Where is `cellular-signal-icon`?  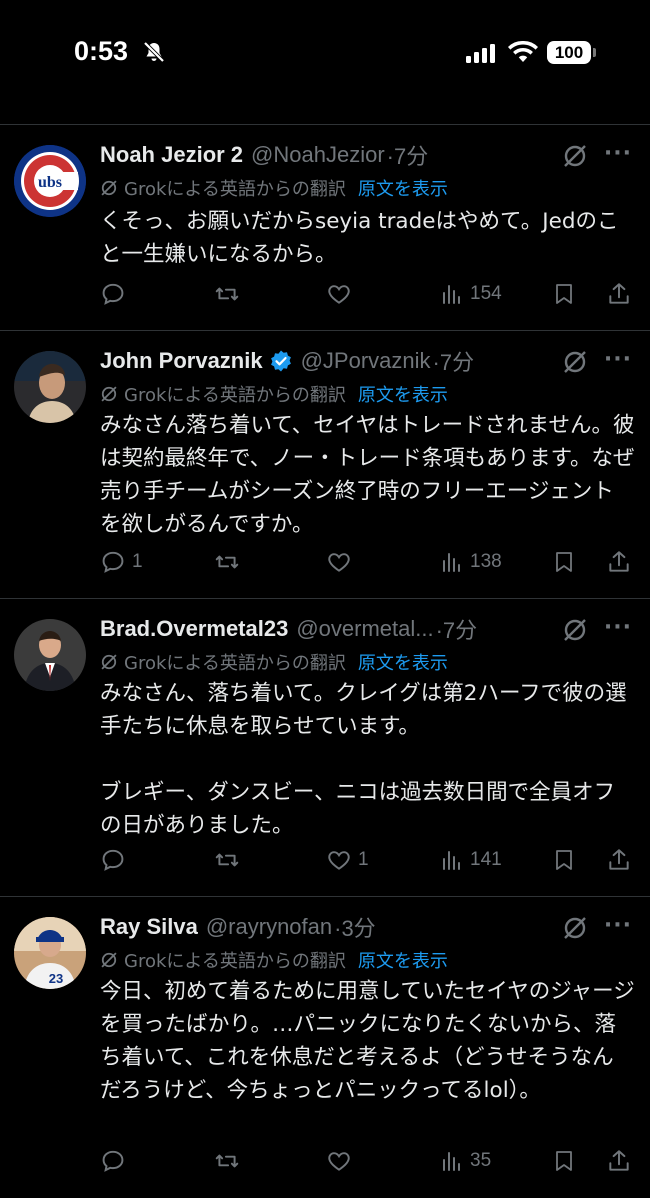 cellular-signal-icon is located at coordinates (480, 53).